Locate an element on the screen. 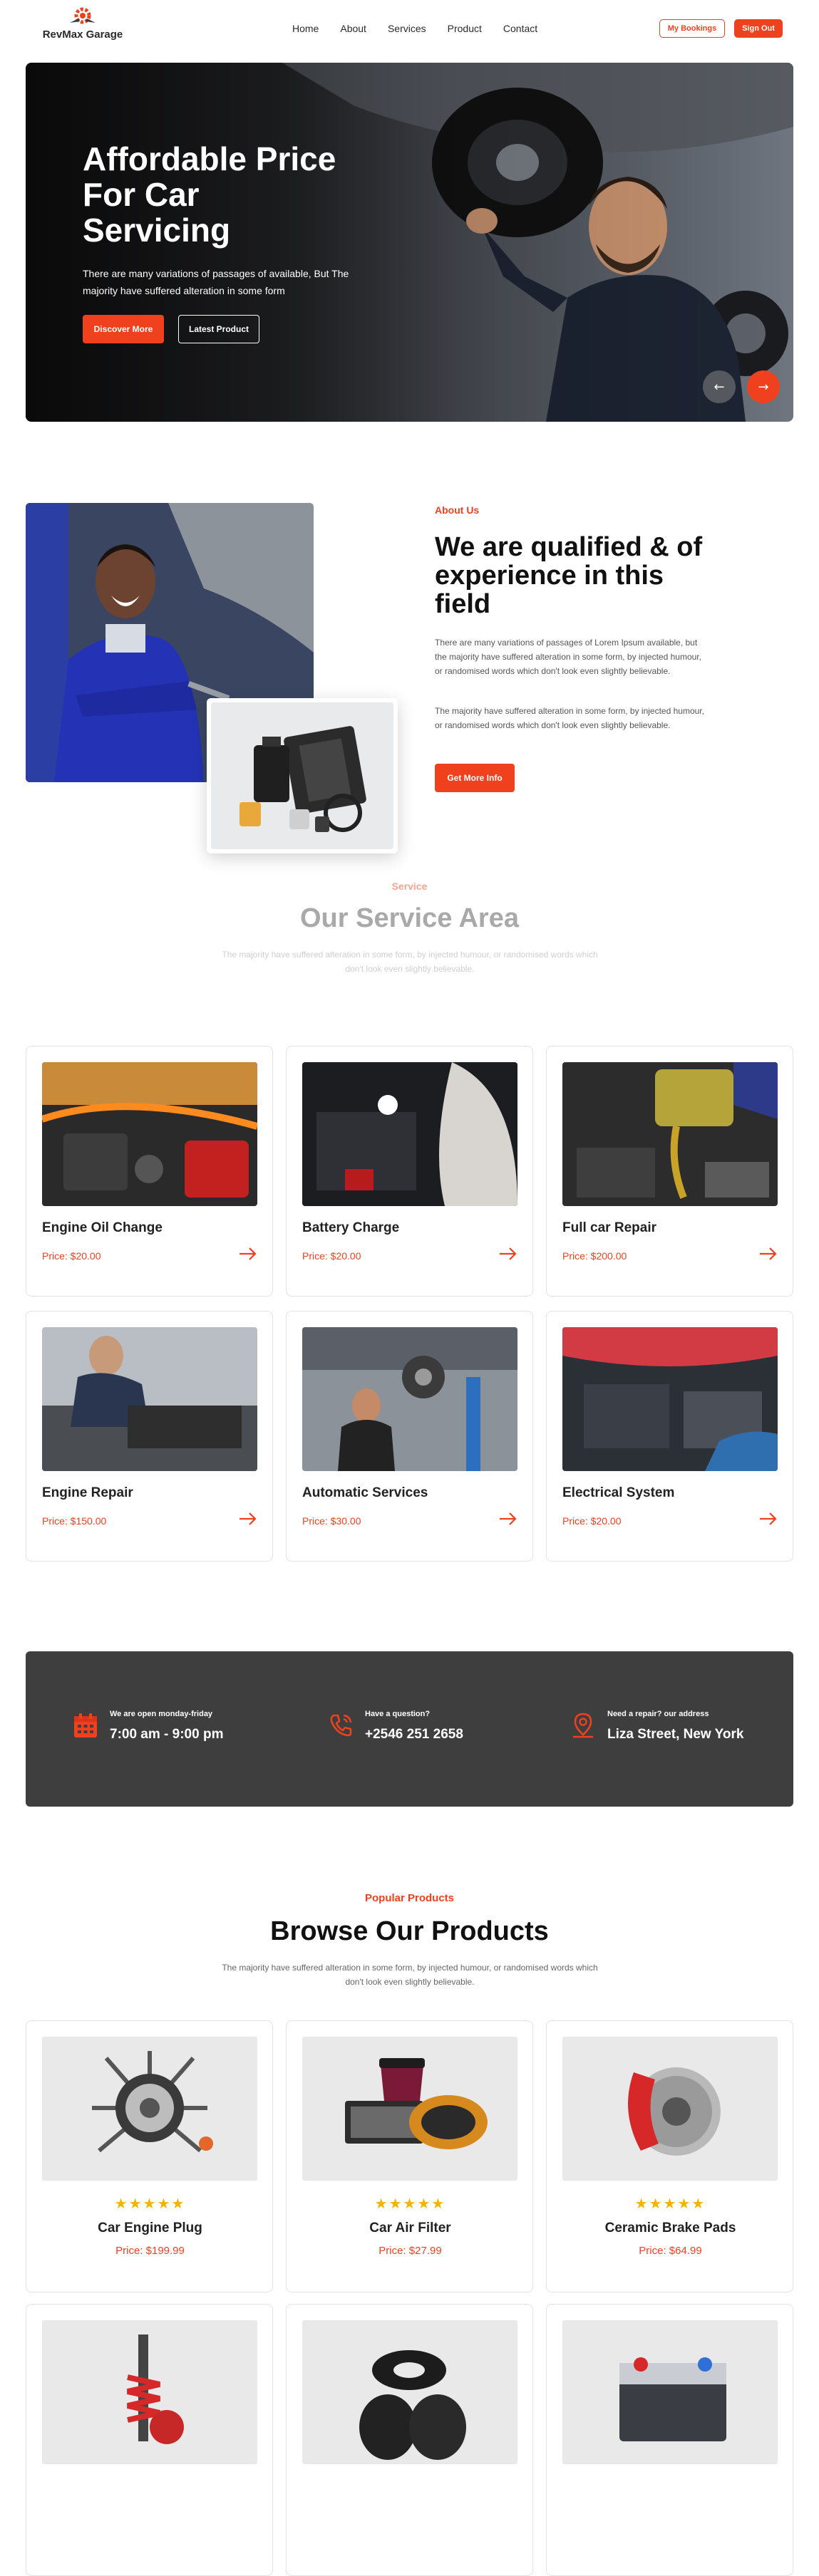 This screenshot has width=819, height=2576. address-label: Need a repair? our address is located at coordinates (658, 1714).